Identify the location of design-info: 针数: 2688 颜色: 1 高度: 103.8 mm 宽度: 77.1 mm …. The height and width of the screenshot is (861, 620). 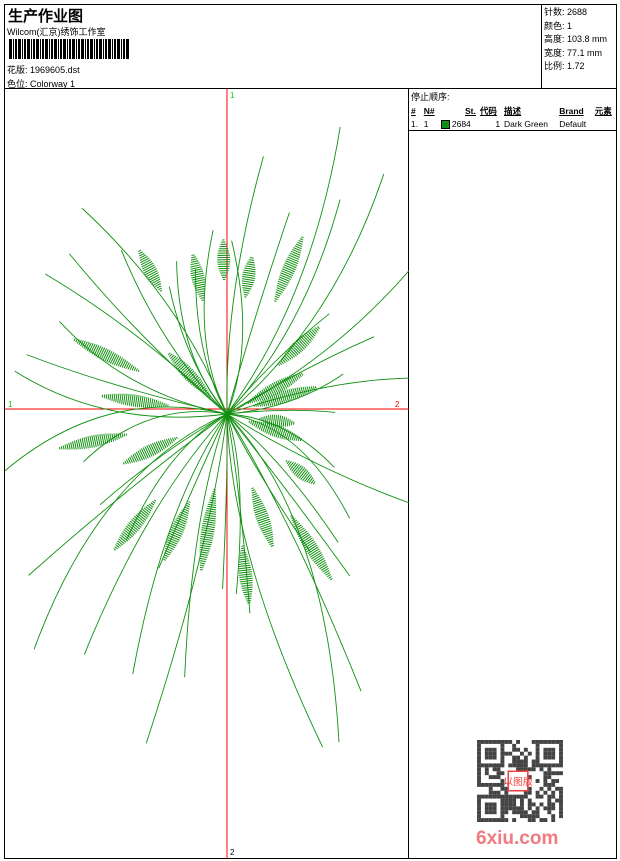
(579, 47).